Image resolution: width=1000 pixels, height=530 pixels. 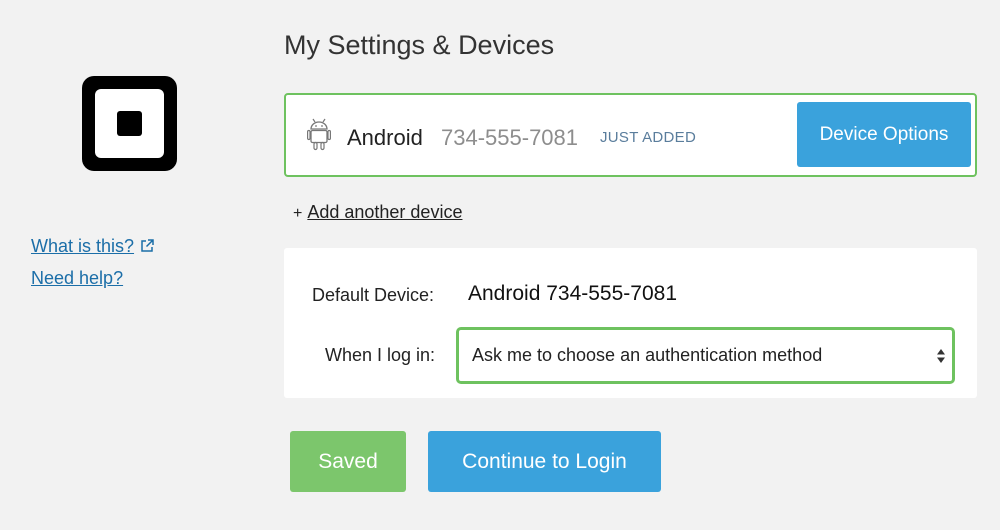 What do you see at coordinates (83, 246) in the screenshot?
I see `what-is-this-label: What is this?` at bounding box center [83, 246].